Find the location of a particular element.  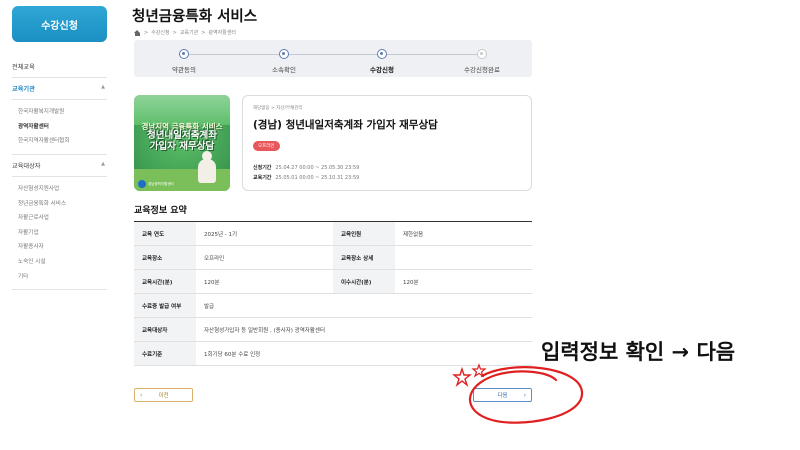

sidebar-subitem: 한국지역자활센터협회 is located at coordinates (62, 140).